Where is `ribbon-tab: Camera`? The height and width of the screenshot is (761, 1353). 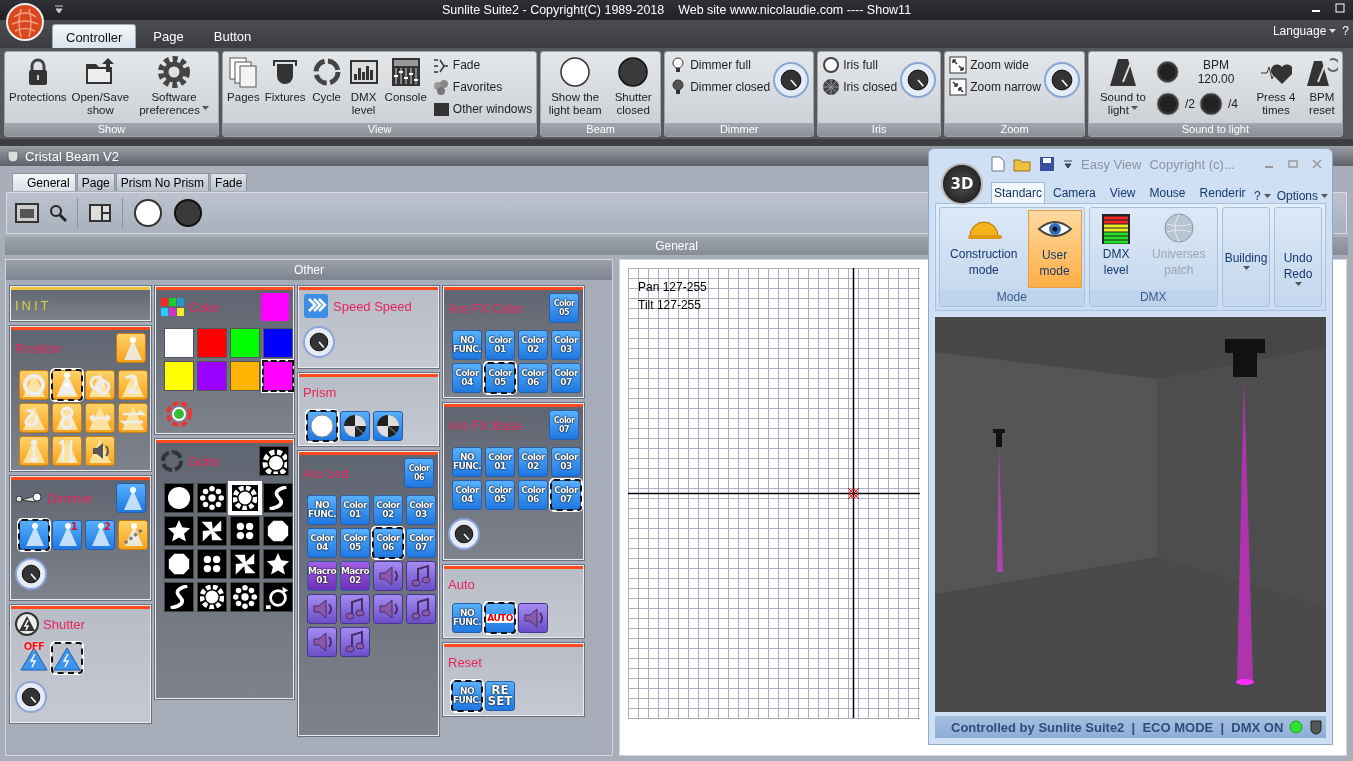
ribbon-tab: Camera is located at coordinates (1074, 193).